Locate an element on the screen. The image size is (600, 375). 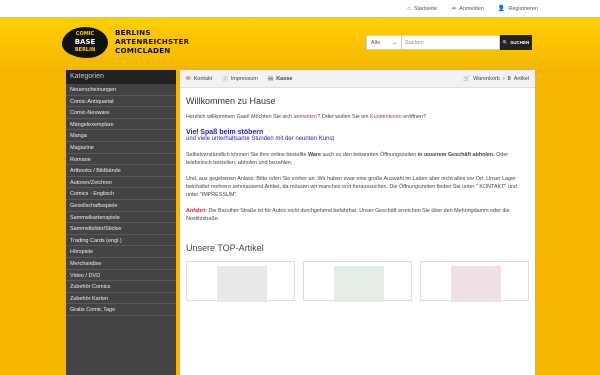
register-link: 👤 Registrieren is located at coordinates (517, 9).